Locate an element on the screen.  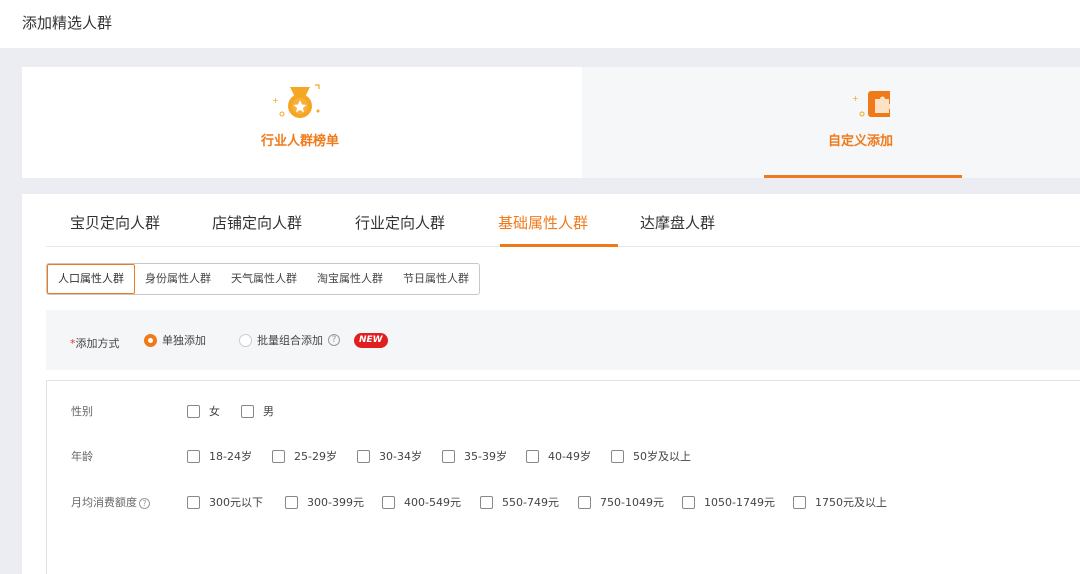
page-title: 添加精选人群 is located at coordinates (67, 23).